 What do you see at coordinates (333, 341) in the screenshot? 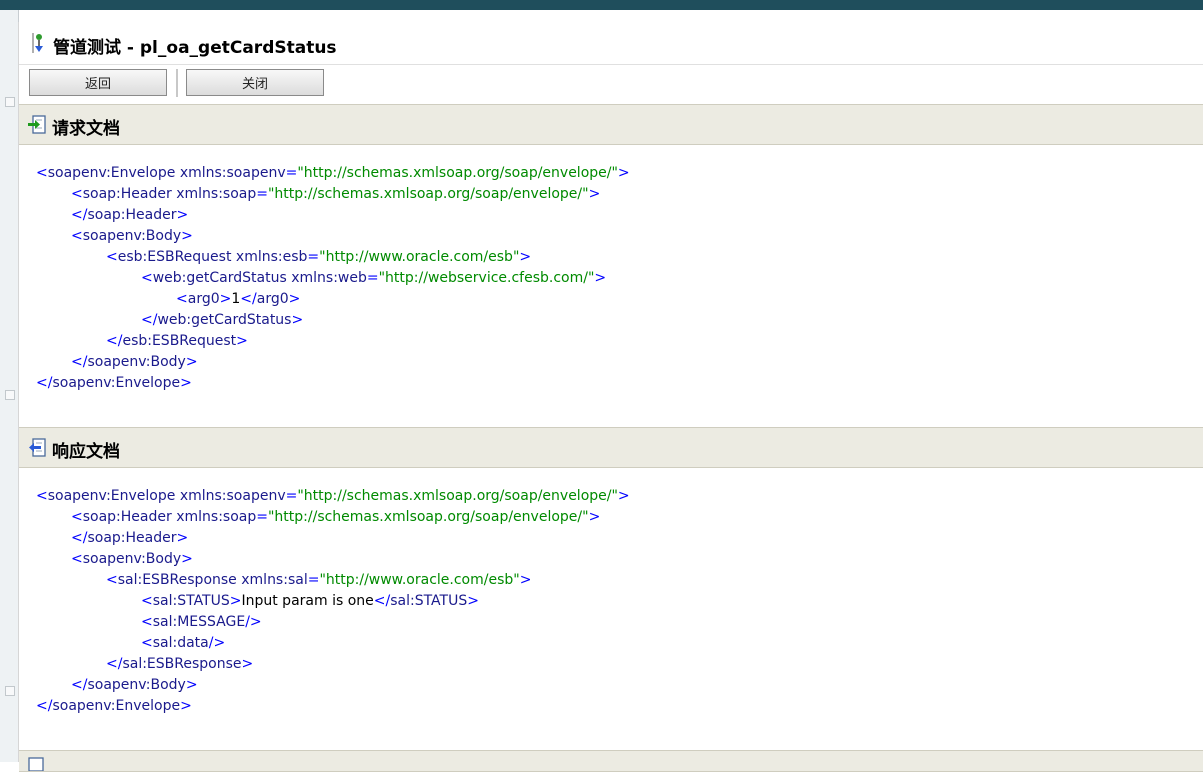
I see `xml-line: </esb:ESBRequest>` at bounding box center [333, 341].